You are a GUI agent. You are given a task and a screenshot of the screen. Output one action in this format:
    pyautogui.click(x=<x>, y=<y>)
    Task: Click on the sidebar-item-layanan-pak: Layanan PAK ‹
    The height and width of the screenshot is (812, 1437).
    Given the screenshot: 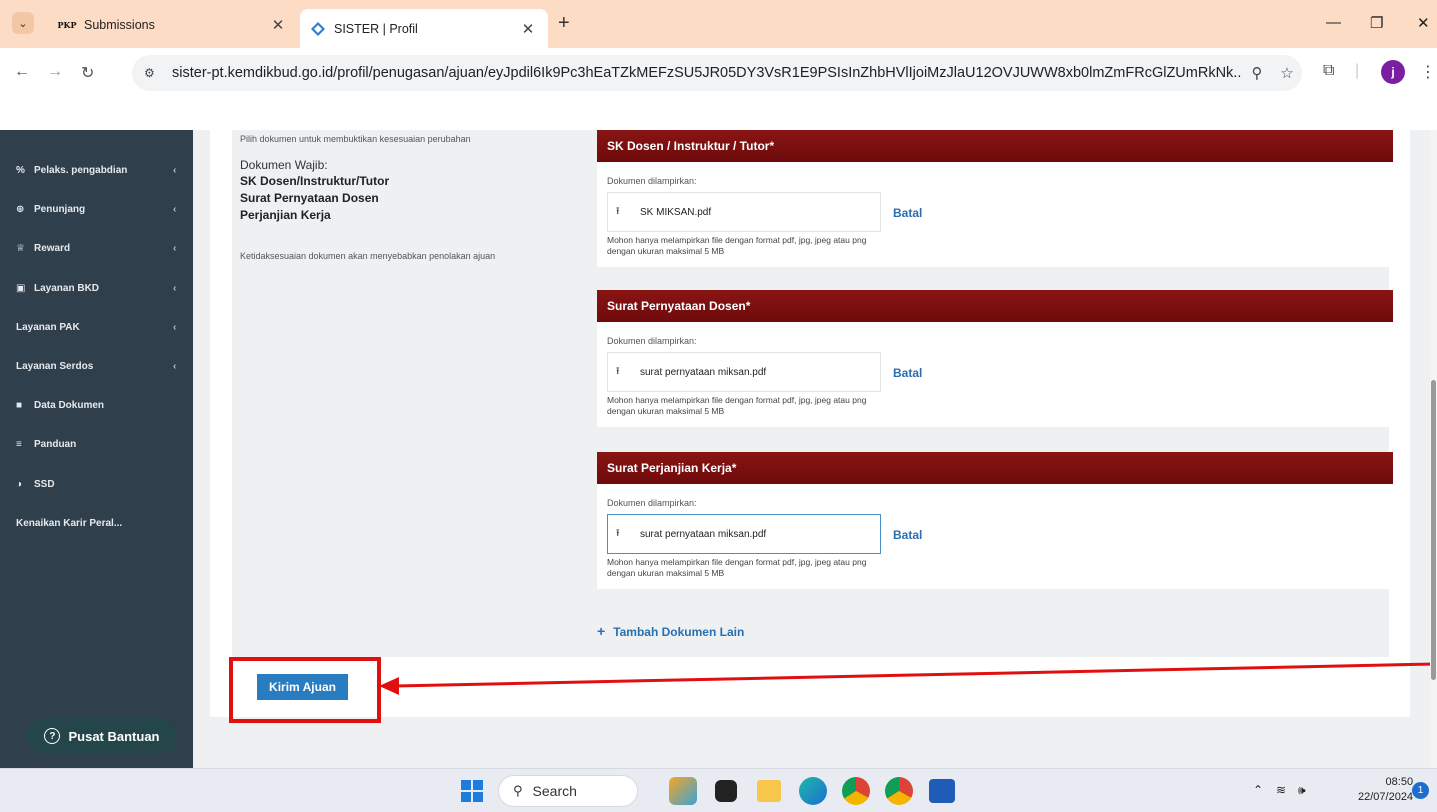 What is the action you would take?
    pyautogui.click(x=96, y=327)
    